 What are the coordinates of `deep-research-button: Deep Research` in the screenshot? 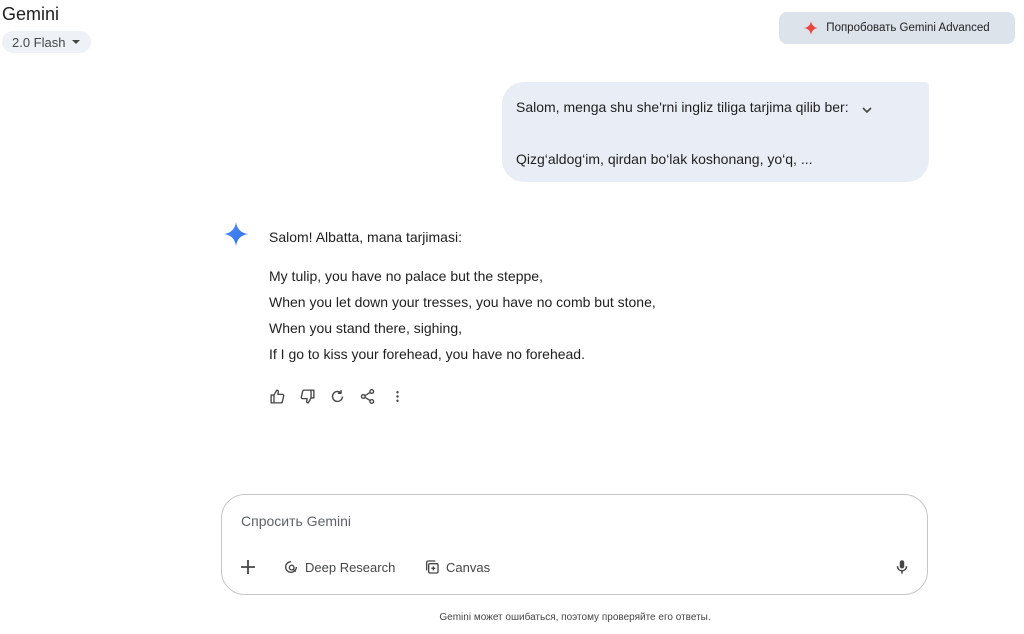 It's located at (339, 567).